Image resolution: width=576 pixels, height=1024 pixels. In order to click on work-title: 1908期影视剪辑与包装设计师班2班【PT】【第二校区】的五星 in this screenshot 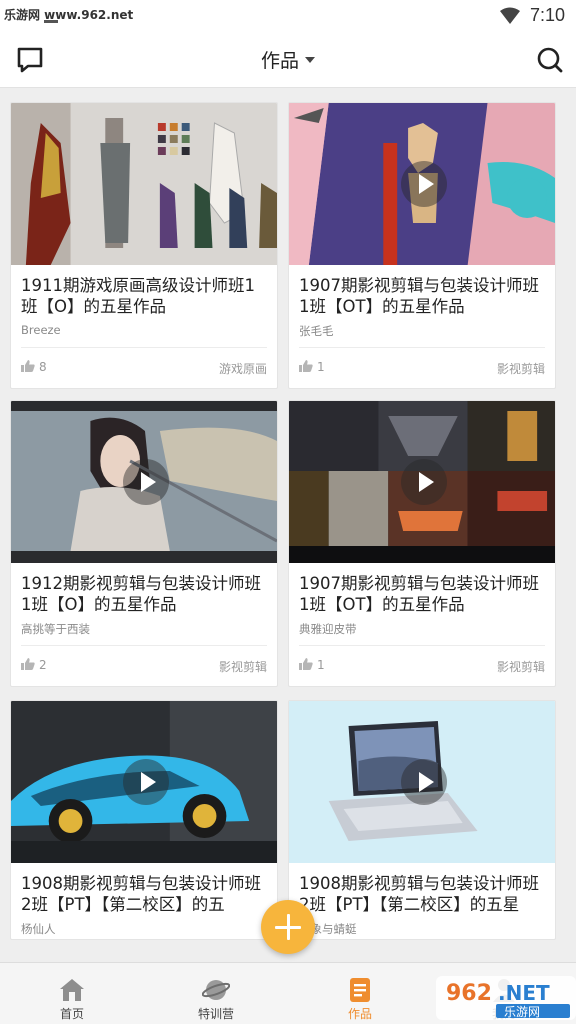, I will do `click(419, 894)`.